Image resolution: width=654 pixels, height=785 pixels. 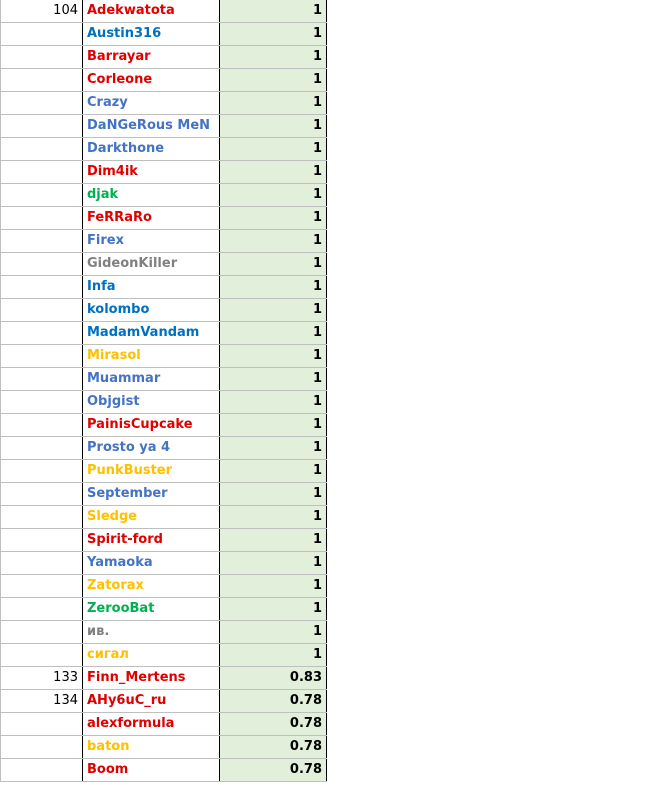 What do you see at coordinates (151, 80) in the screenshot?
I see `player-name-cell: Corleone` at bounding box center [151, 80].